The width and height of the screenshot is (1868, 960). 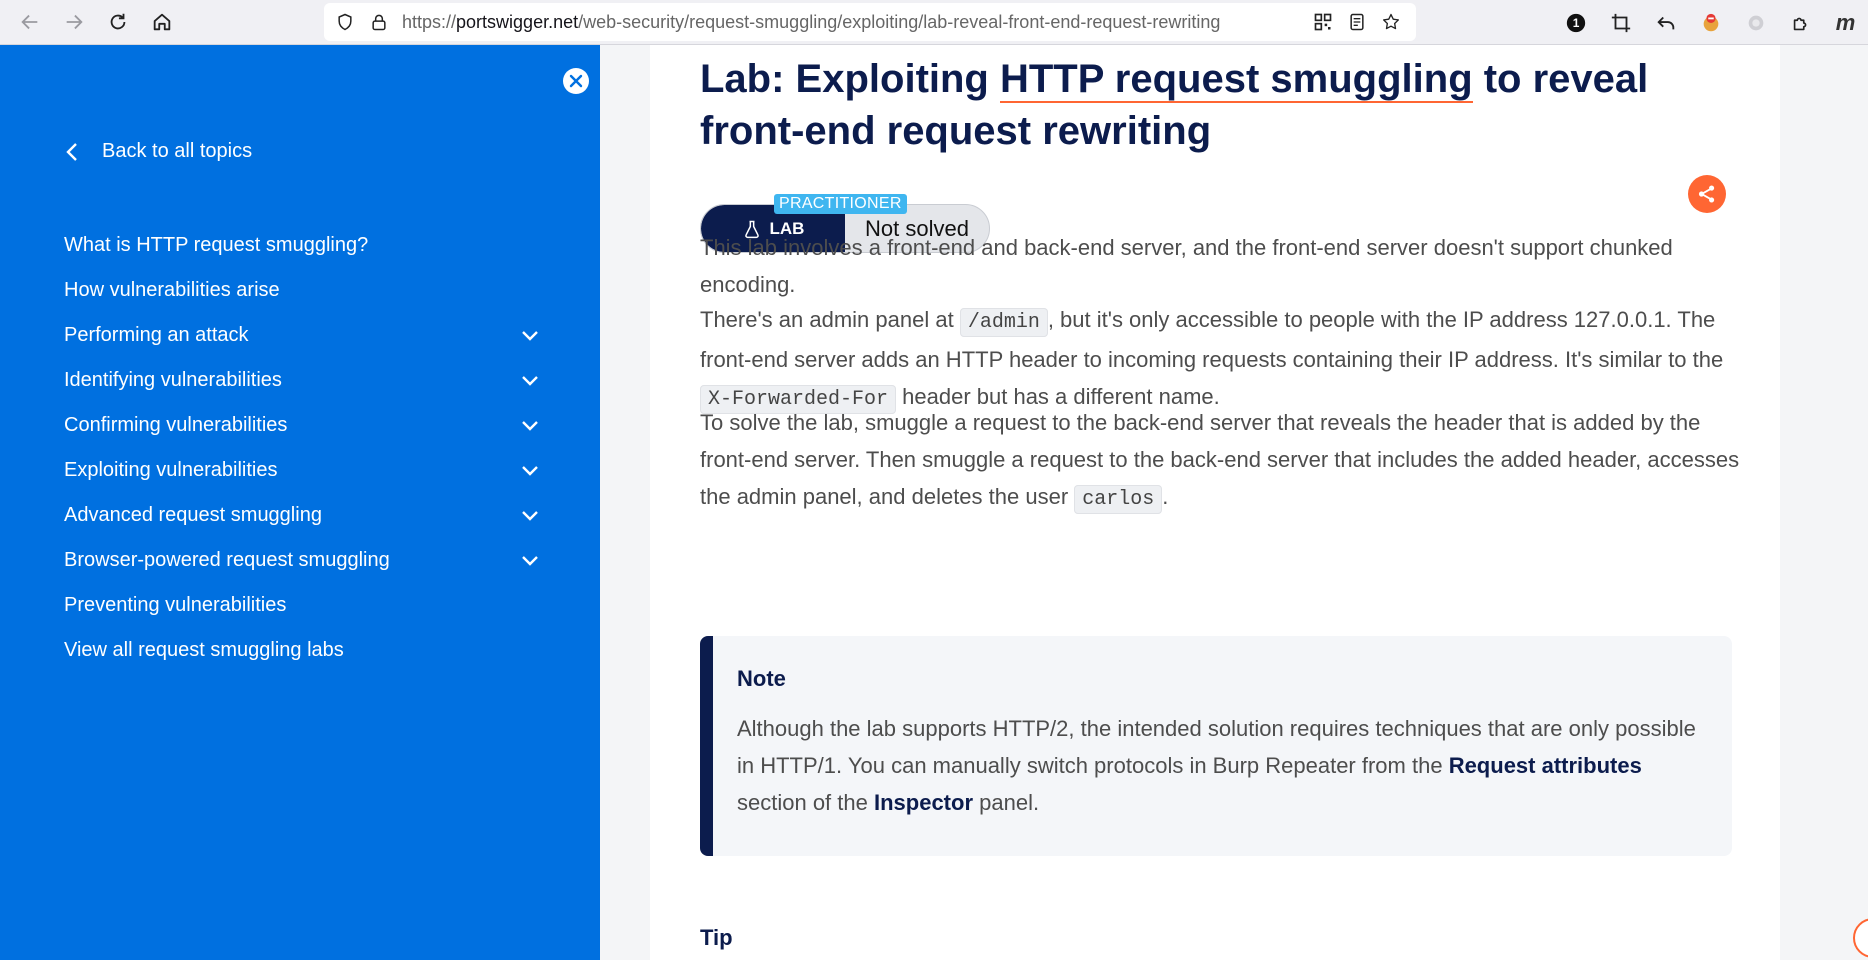 What do you see at coordinates (71, 151) in the screenshot?
I see `chevron-left-icon` at bounding box center [71, 151].